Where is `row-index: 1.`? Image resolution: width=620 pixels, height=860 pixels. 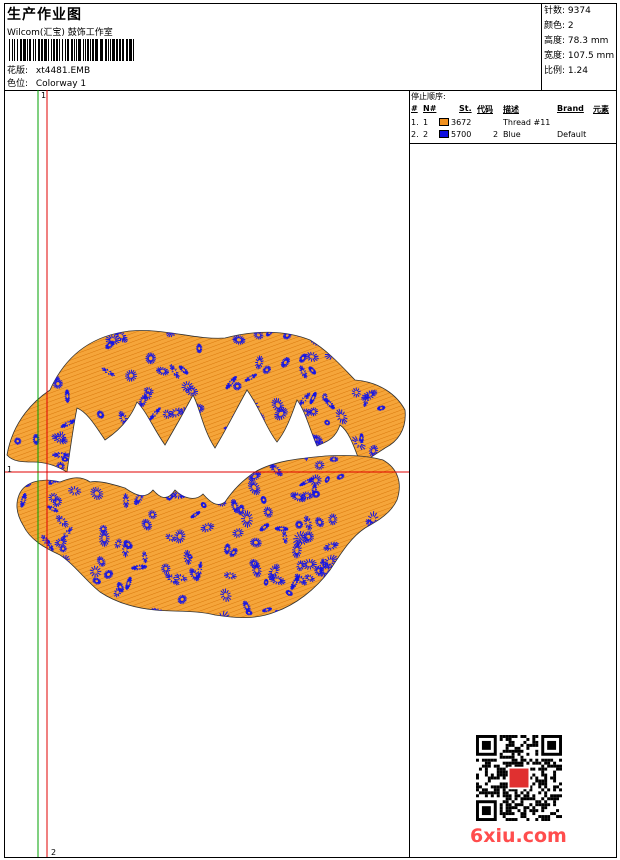 row-index: 1. is located at coordinates (415, 122).